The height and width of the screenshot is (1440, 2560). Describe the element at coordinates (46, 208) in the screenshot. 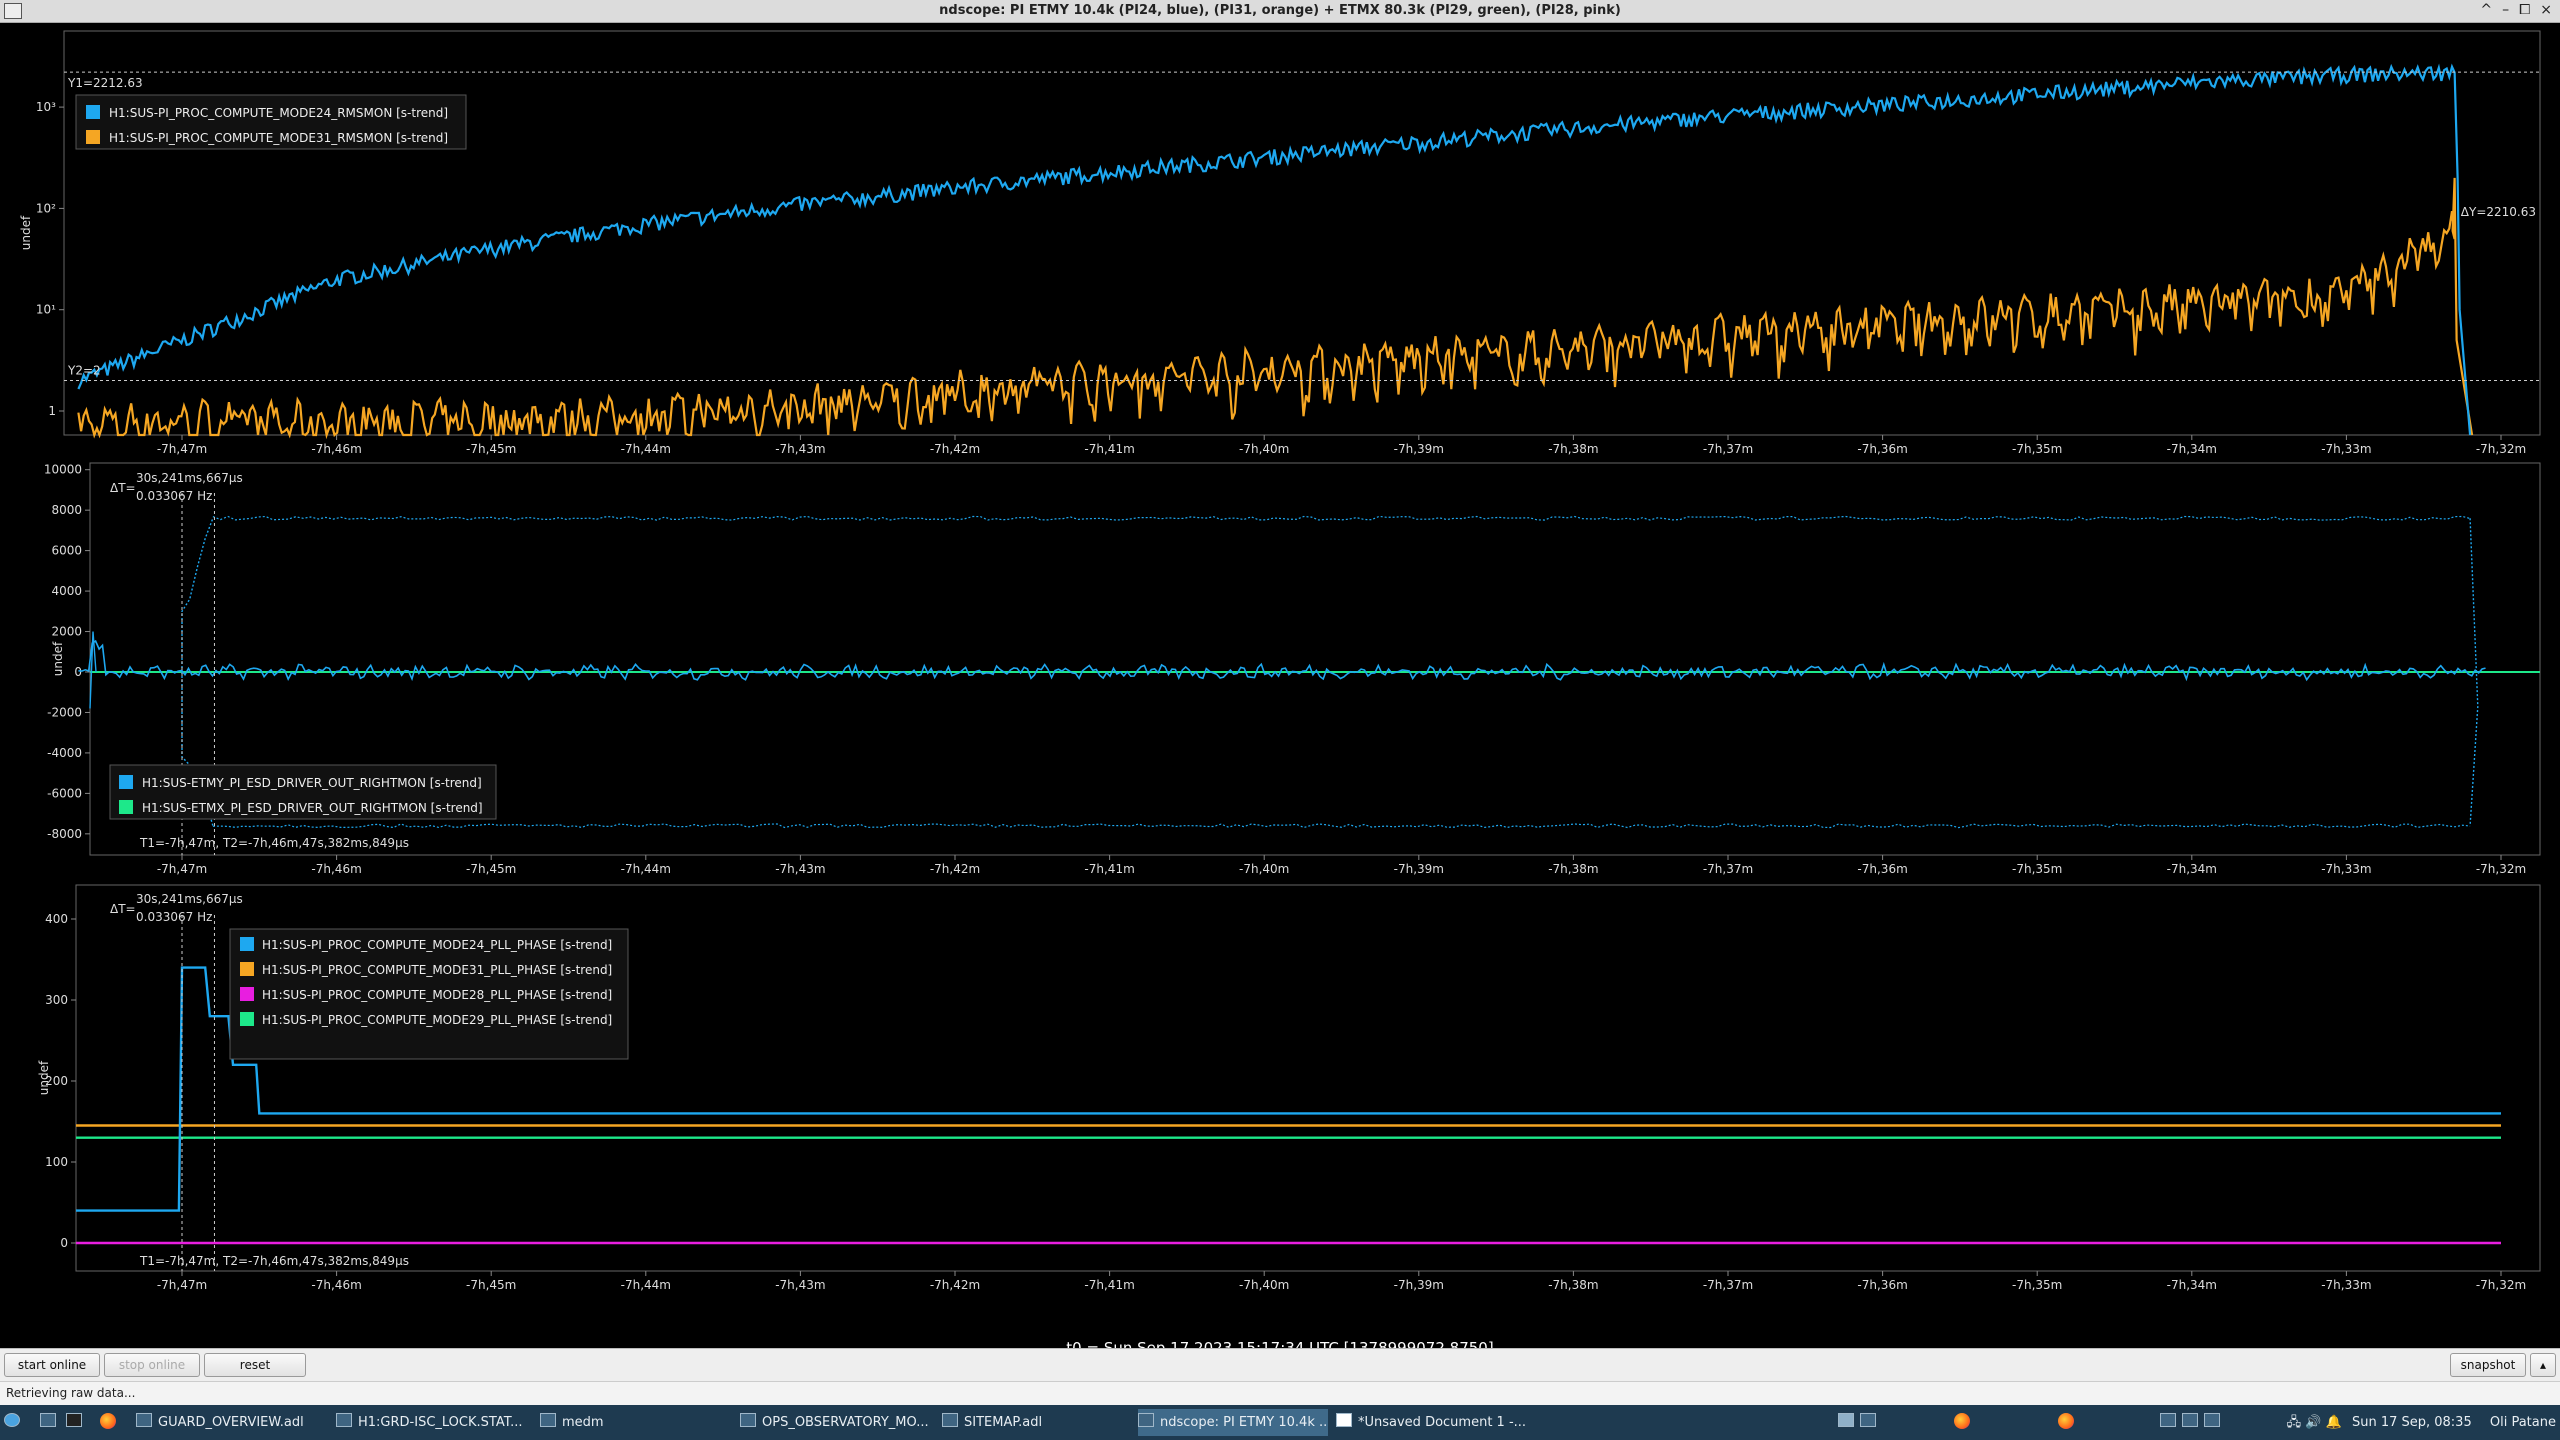

I see `y-tick-label: 10²` at that location.